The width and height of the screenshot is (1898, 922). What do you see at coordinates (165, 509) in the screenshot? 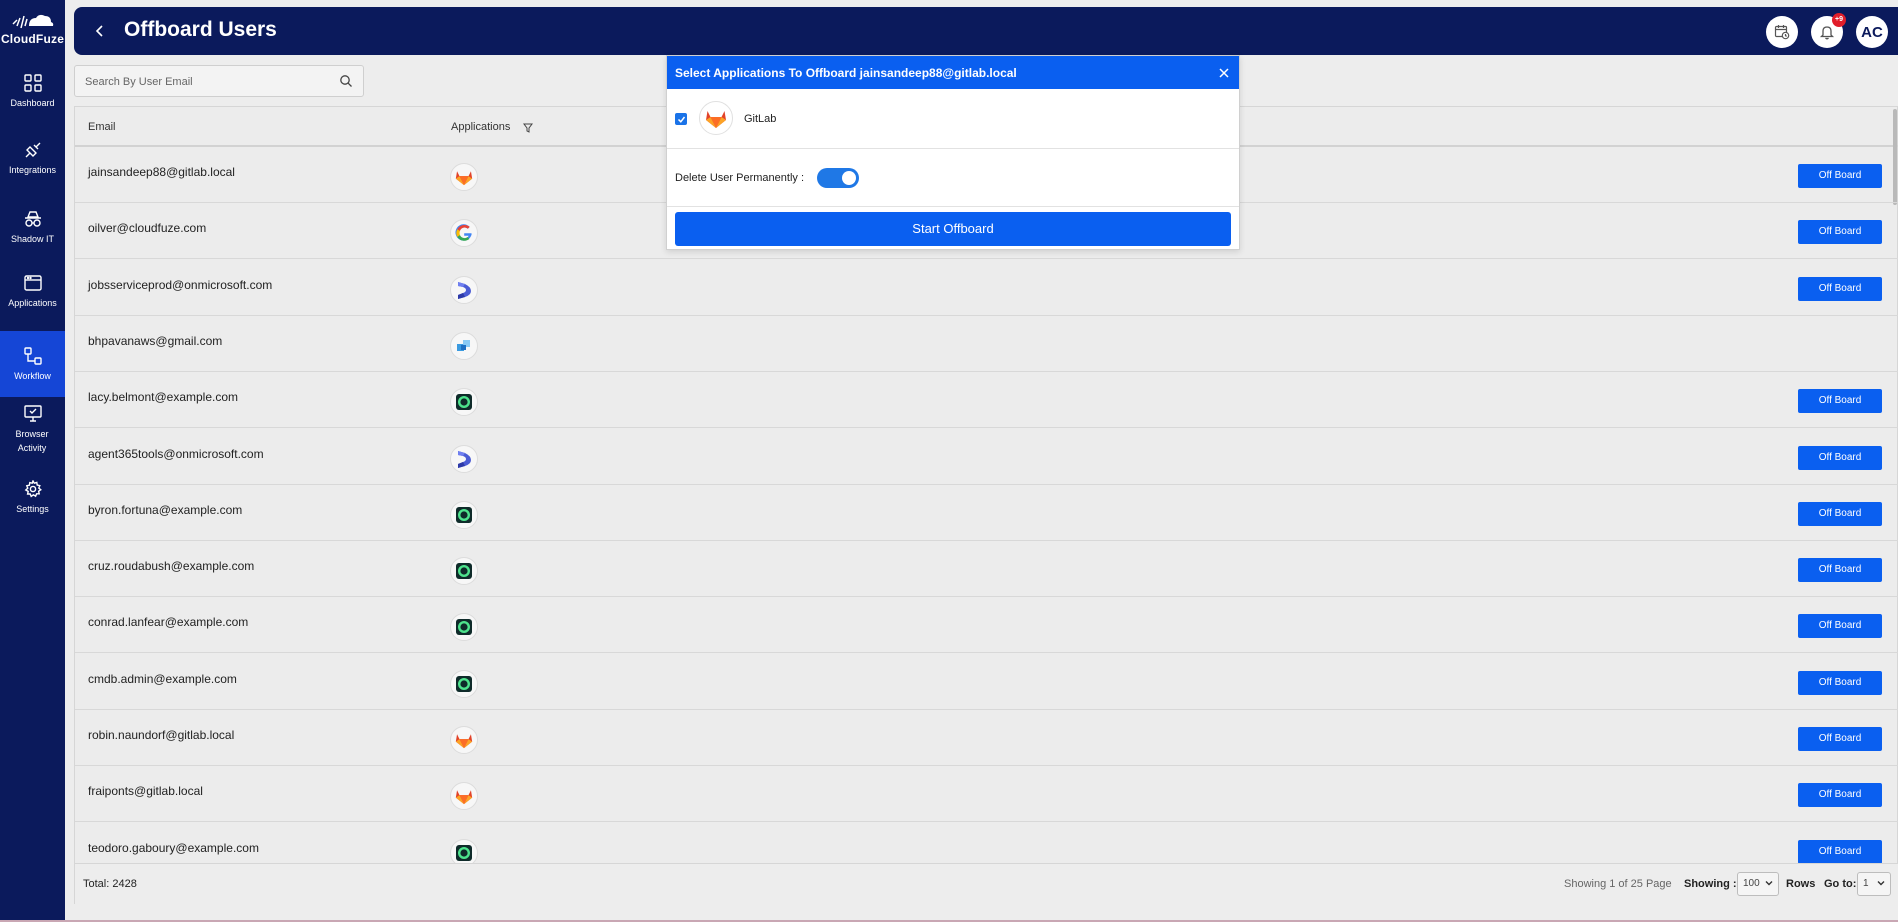
I see `row-email: byron.fortuna@example.com` at bounding box center [165, 509].